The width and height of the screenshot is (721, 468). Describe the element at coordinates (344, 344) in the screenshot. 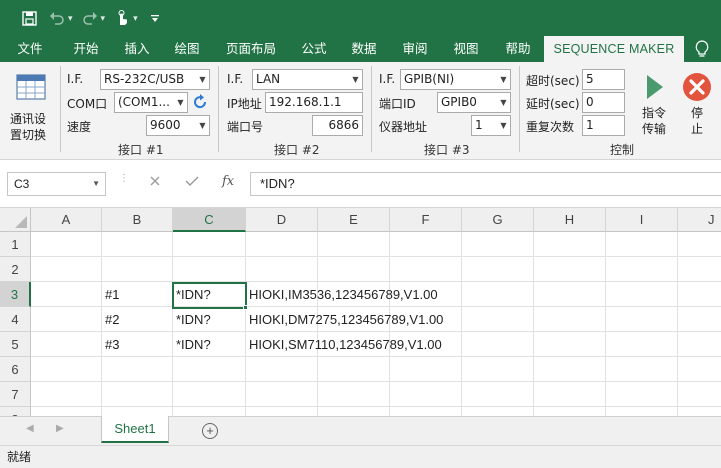

I see `cell-d5: HIOKI,SM7110,123456789,V1.00` at that location.